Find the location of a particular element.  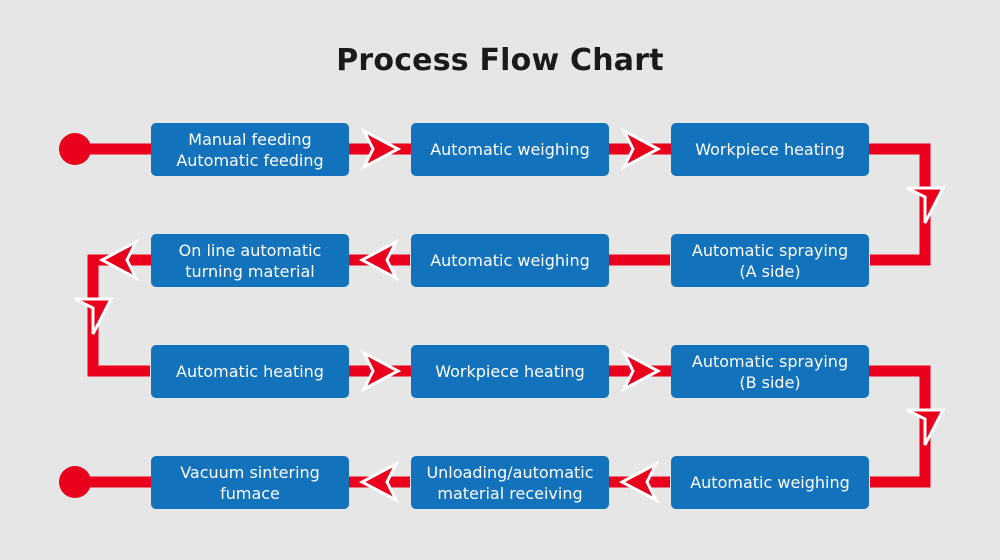

end-dot is located at coordinates (75, 482).